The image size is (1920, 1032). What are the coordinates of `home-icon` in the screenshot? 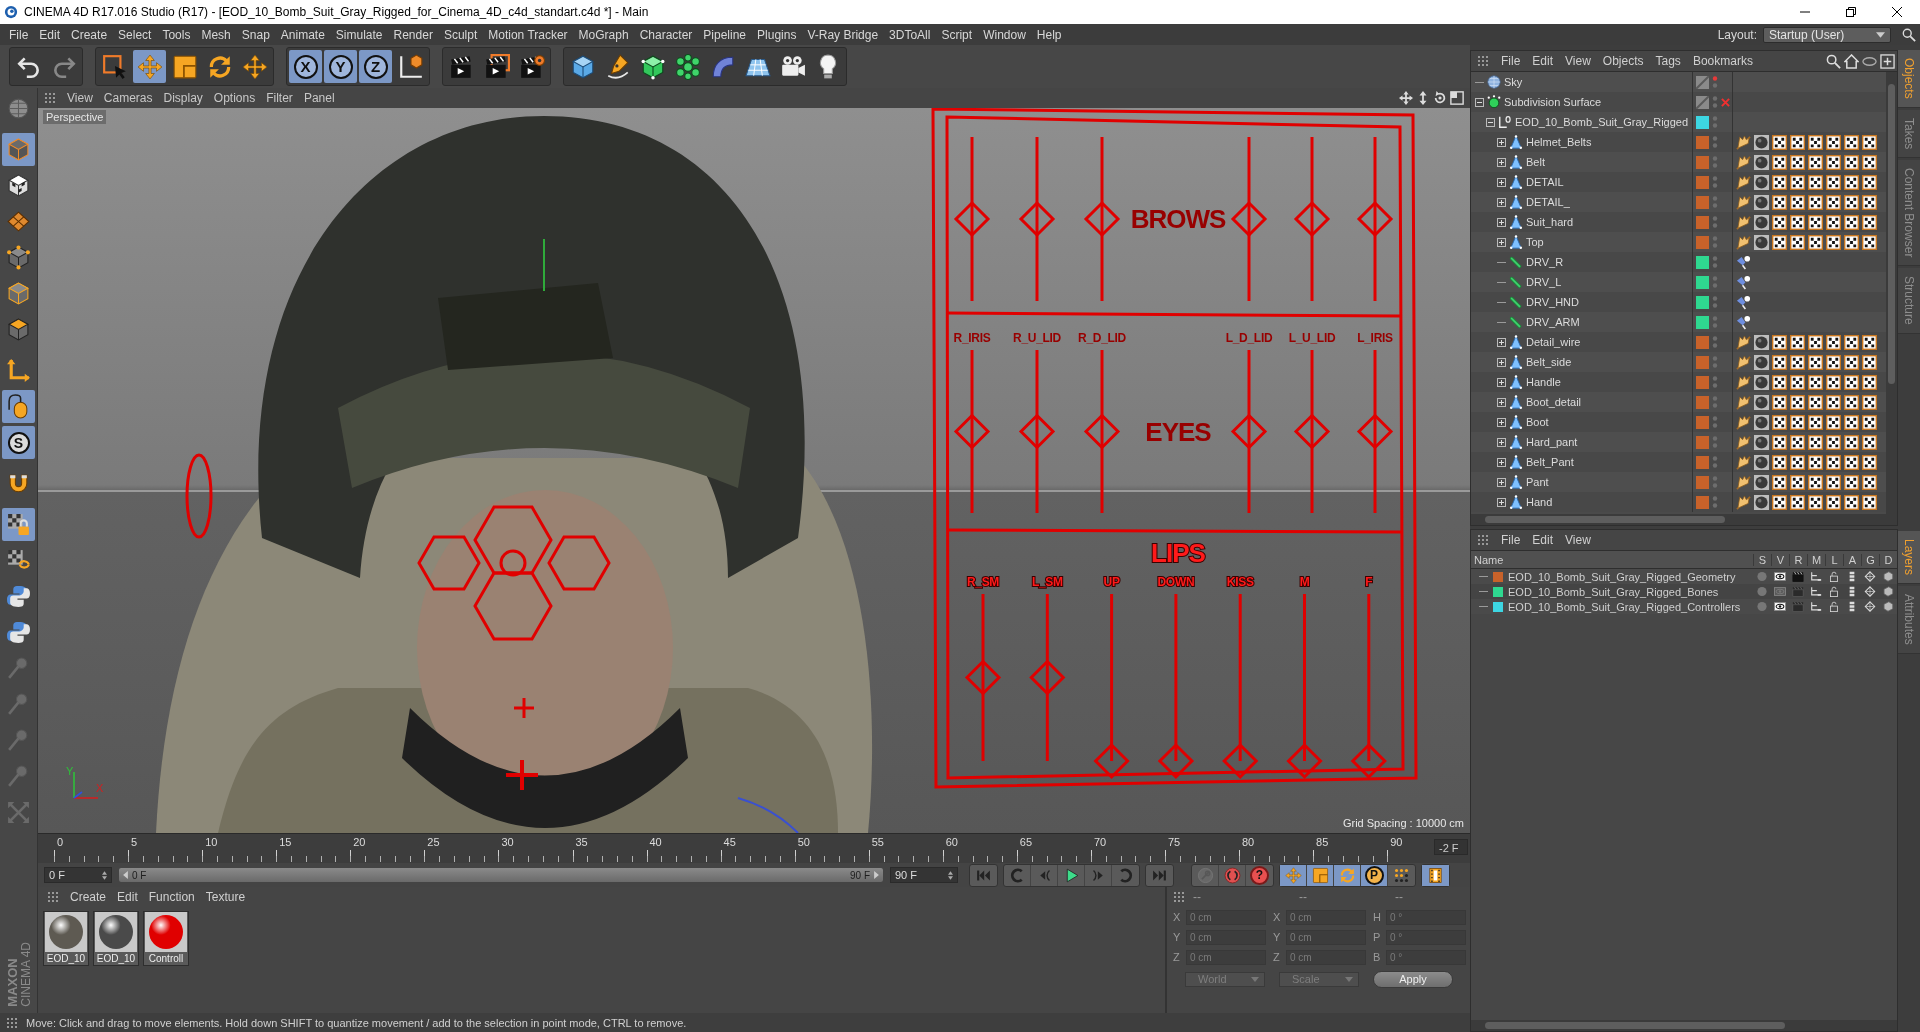 It's located at (1851, 61).